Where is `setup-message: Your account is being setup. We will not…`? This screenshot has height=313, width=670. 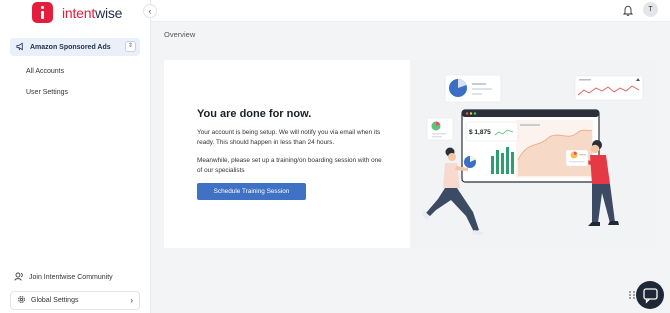 setup-message: Your account is being setup. We will not… is located at coordinates (289, 137).